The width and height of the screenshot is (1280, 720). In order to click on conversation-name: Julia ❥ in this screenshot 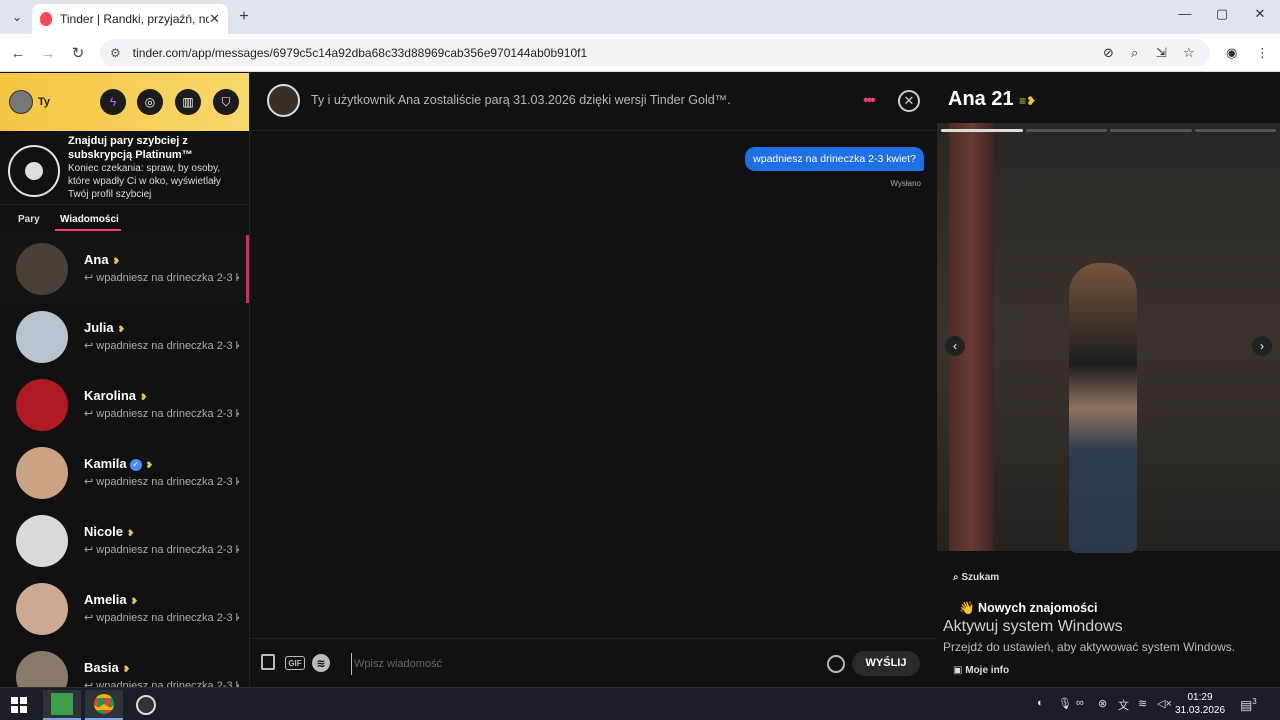, I will do `click(105, 327)`.